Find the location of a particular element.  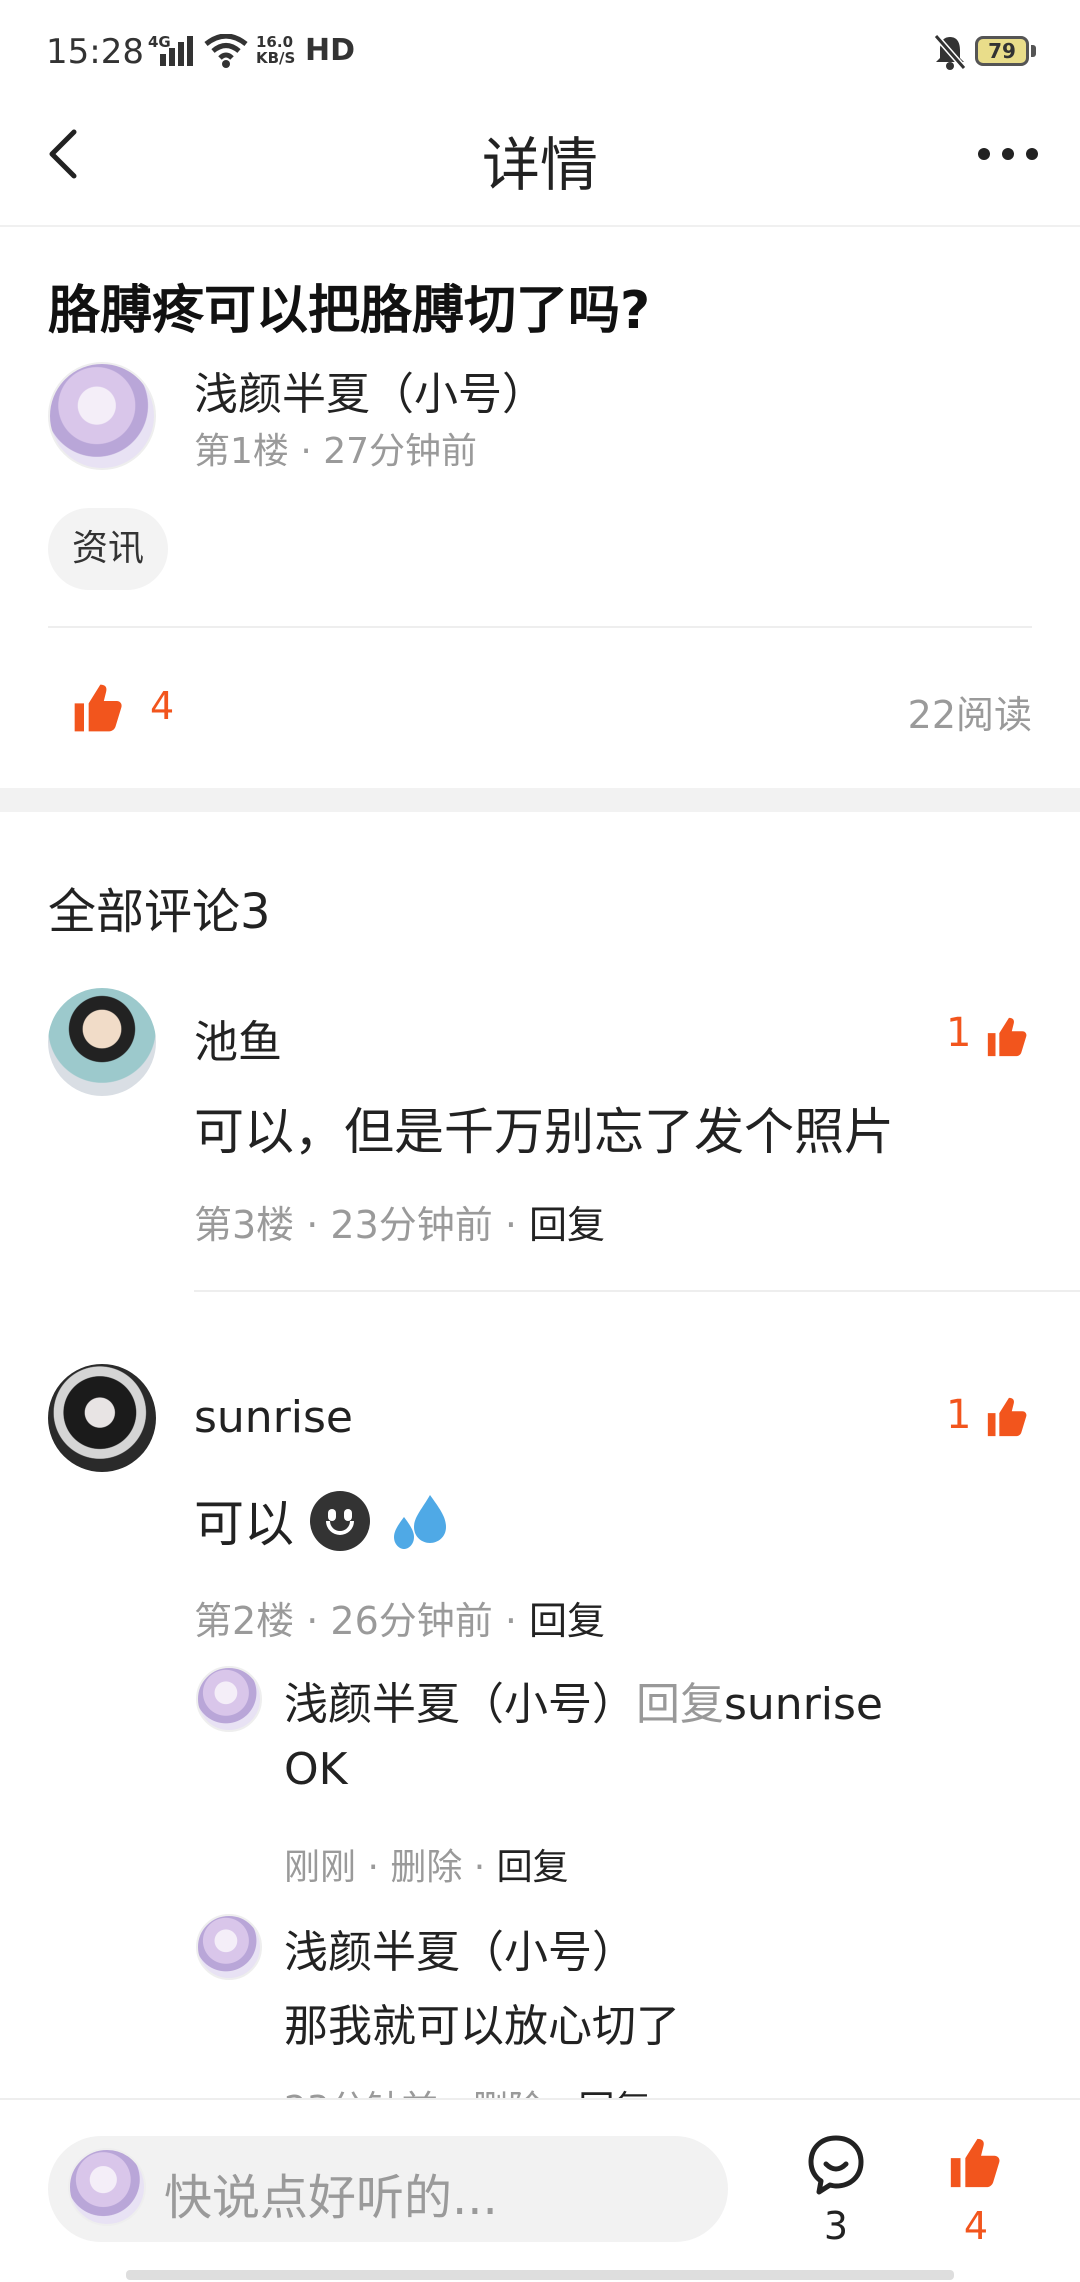

network-speed: 16.0 KB/S is located at coordinates (275, 50).